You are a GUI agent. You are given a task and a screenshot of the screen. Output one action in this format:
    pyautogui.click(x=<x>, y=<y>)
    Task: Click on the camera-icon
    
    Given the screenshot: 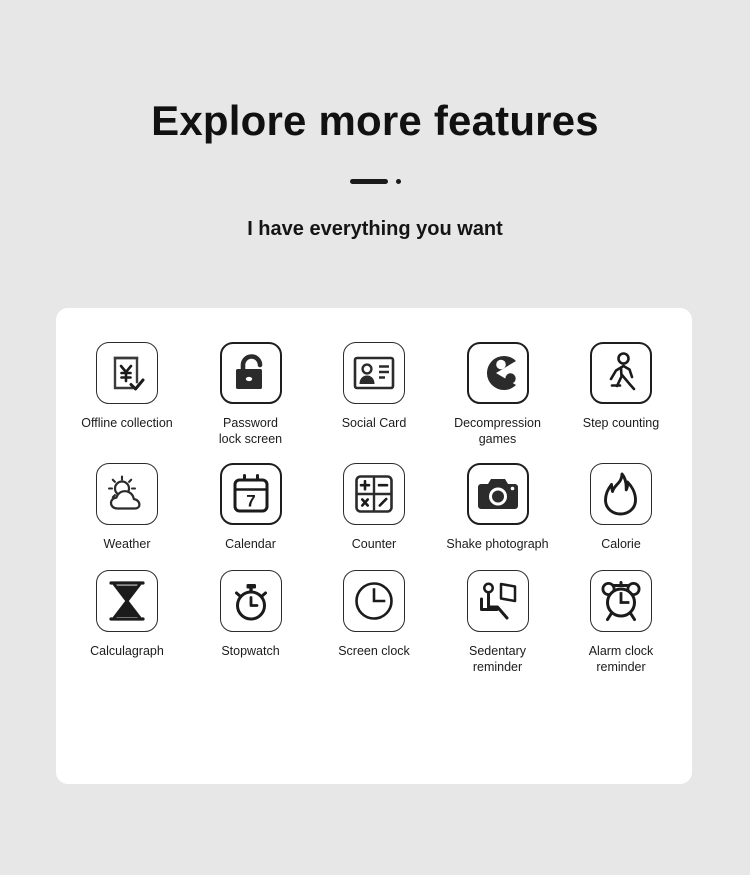 What is the action you would take?
    pyautogui.click(x=497, y=494)
    